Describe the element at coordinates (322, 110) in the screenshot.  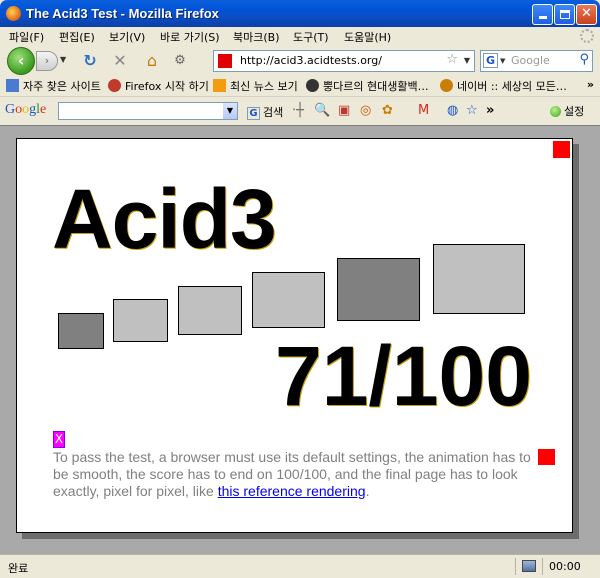
I see `magnifier-icon: 🔍` at that location.